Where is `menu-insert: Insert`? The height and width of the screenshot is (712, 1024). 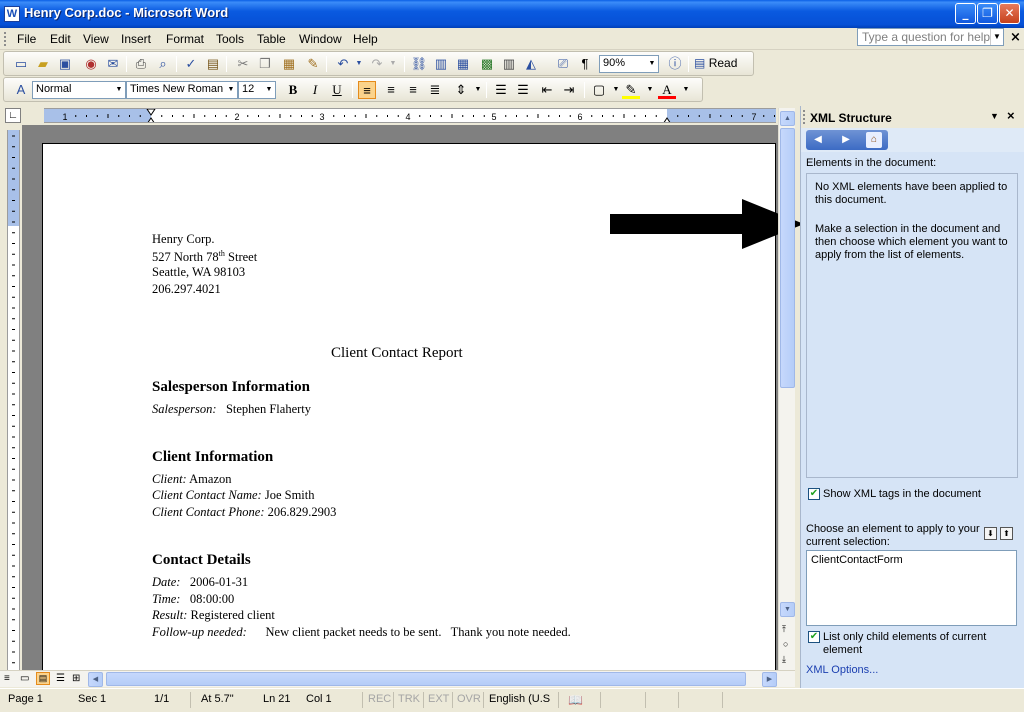 menu-insert: Insert is located at coordinates (136, 39).